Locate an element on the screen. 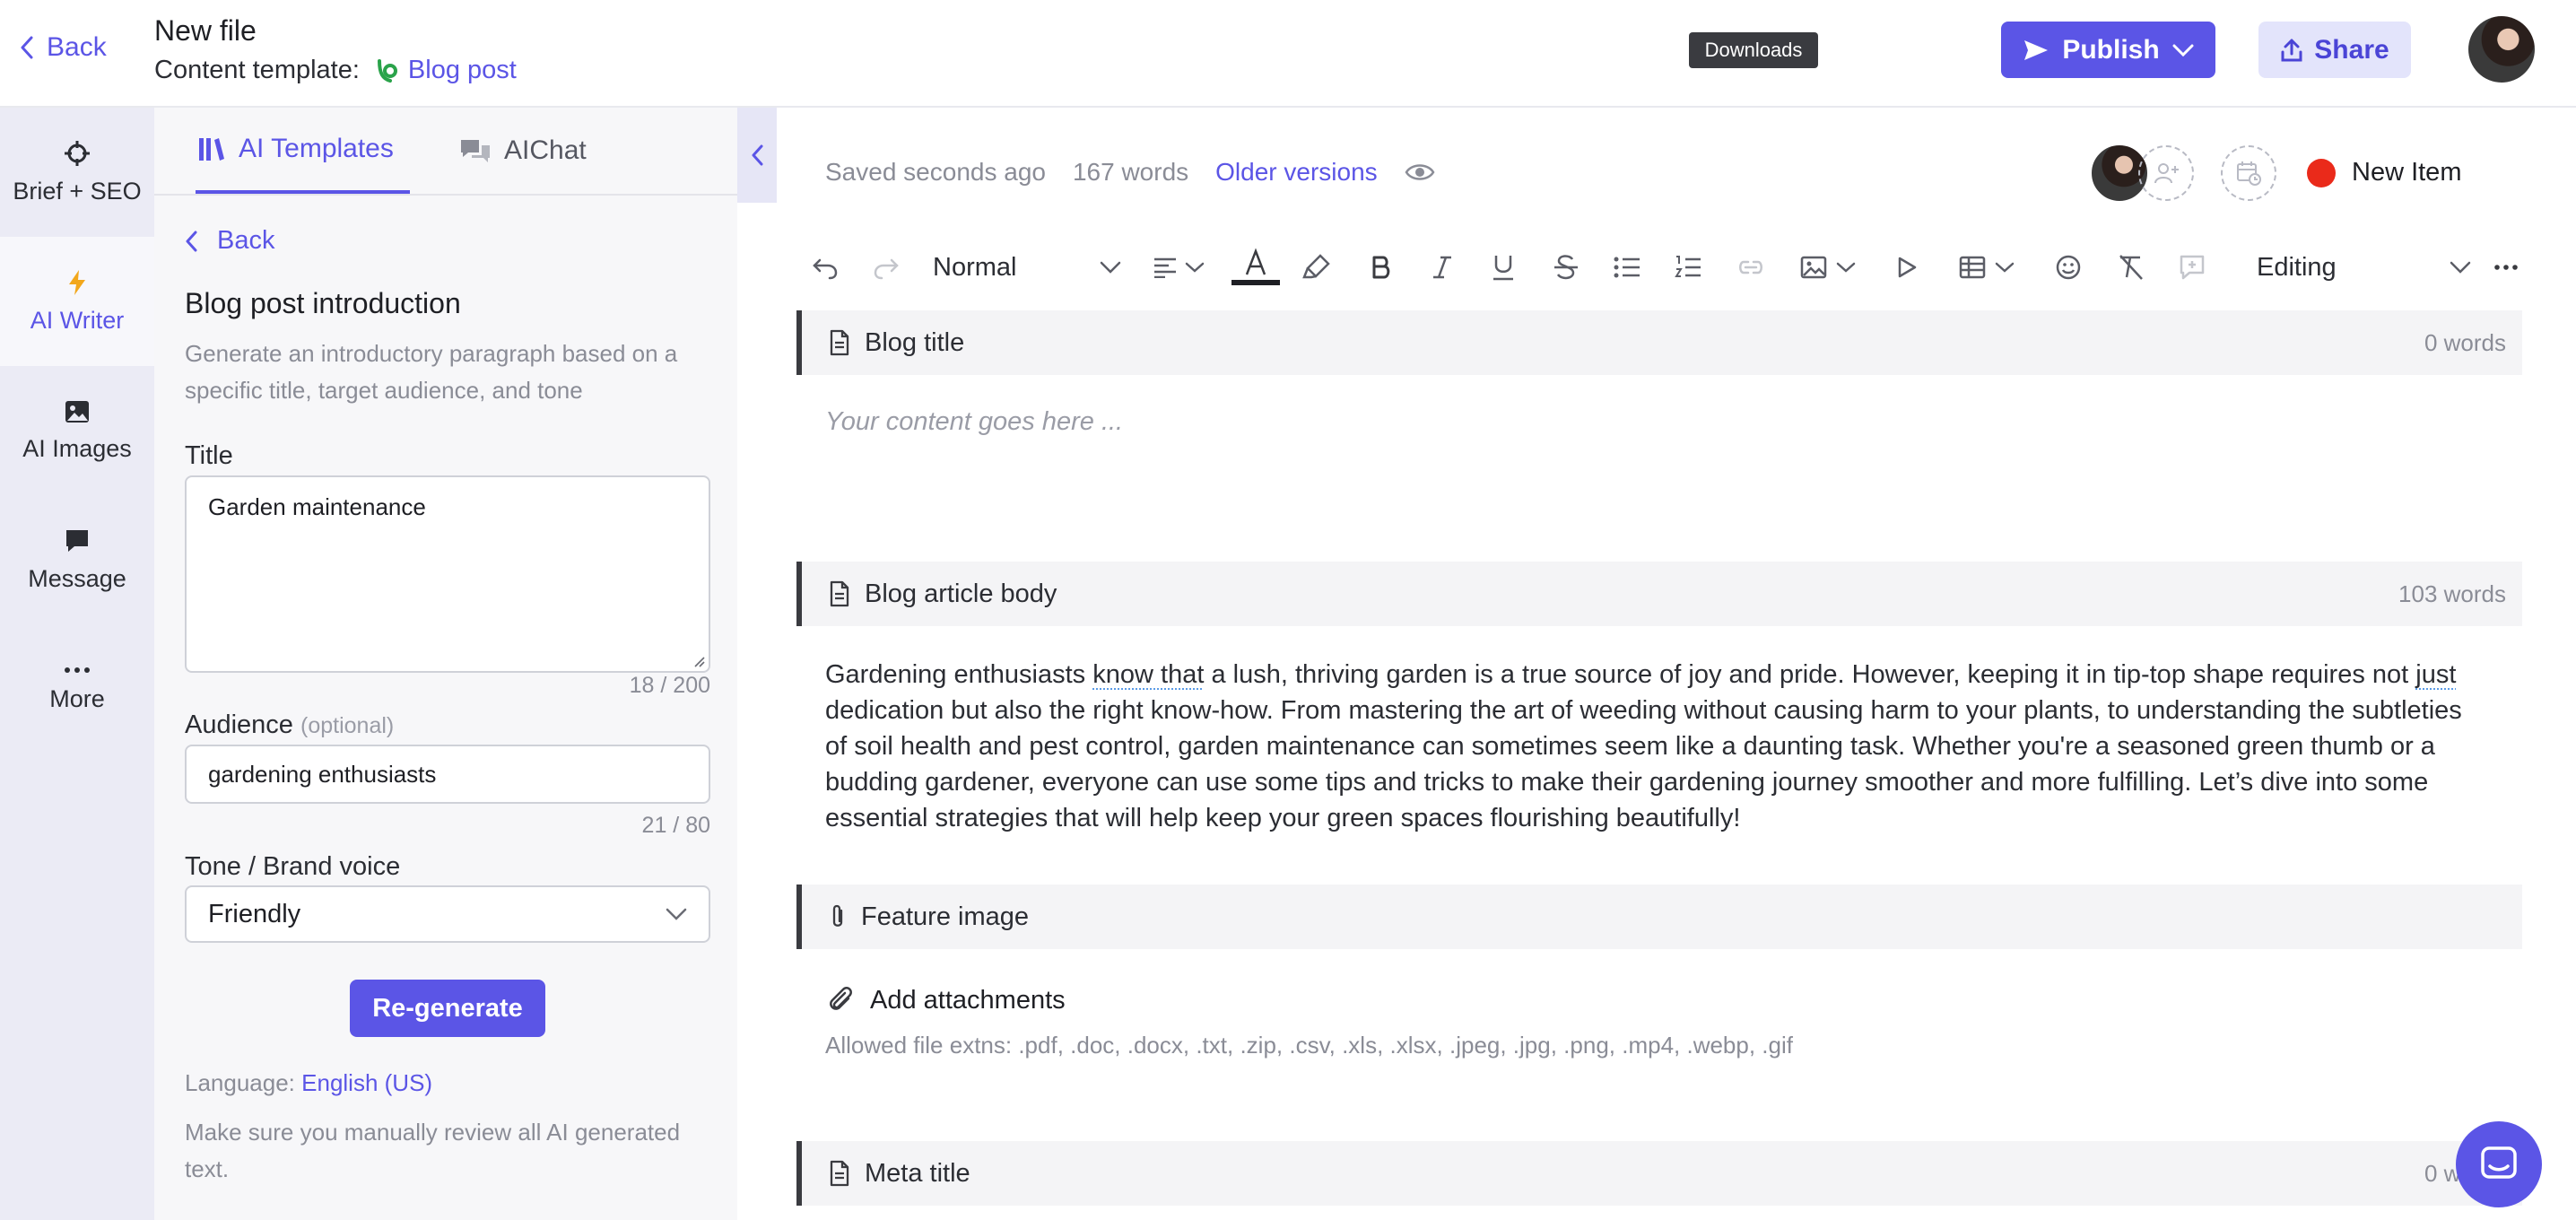  back-button: Back is located at coordinates (63, 47).